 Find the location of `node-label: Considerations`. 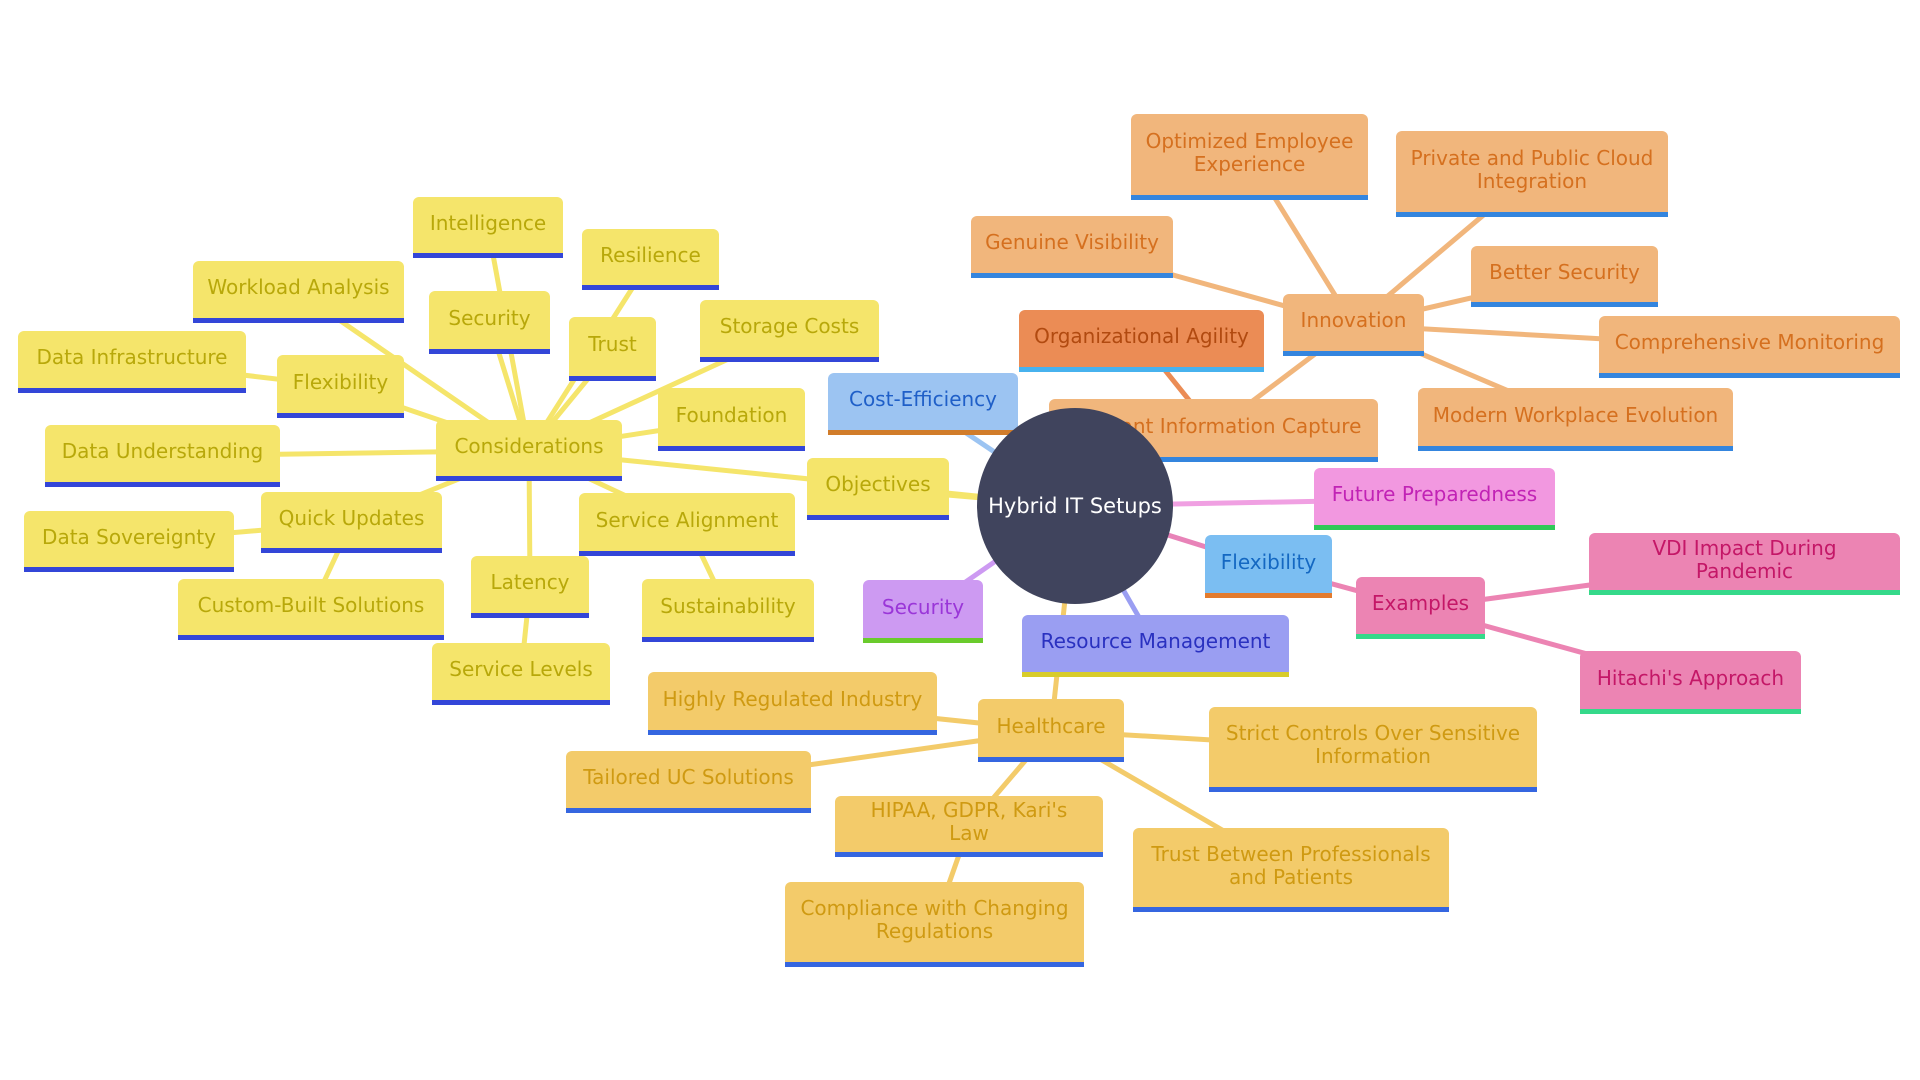

node-label: Considerations is located at coordinates (529, 445).